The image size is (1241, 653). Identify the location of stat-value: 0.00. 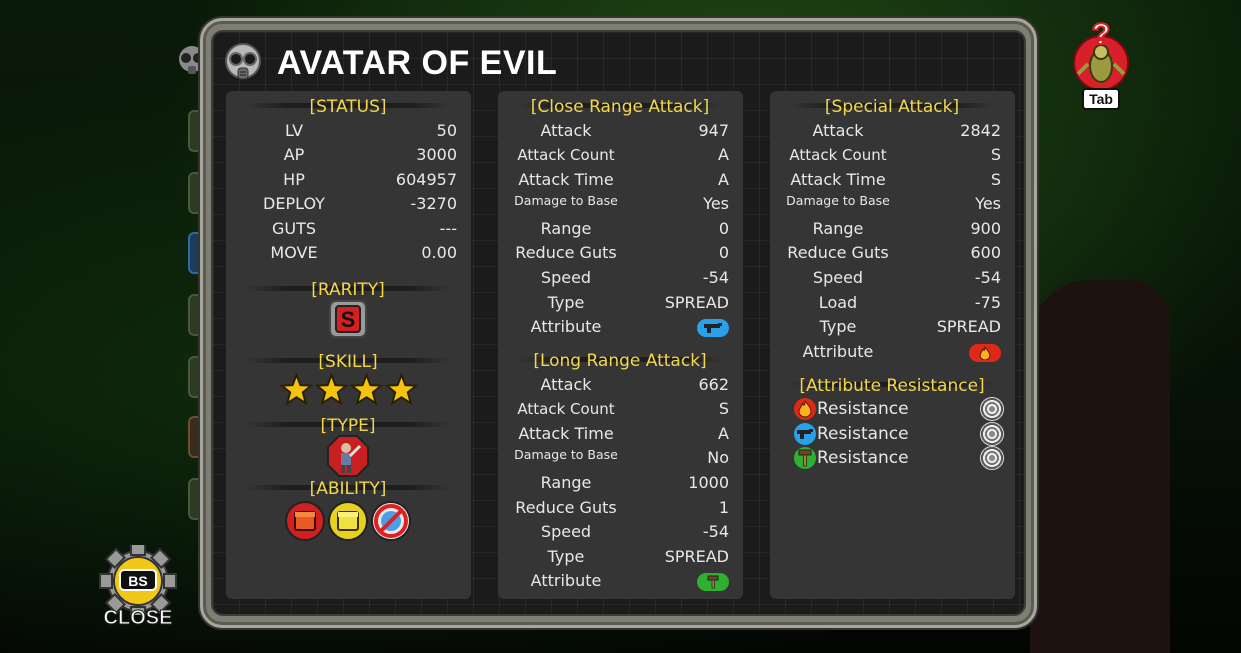
(439, 252).